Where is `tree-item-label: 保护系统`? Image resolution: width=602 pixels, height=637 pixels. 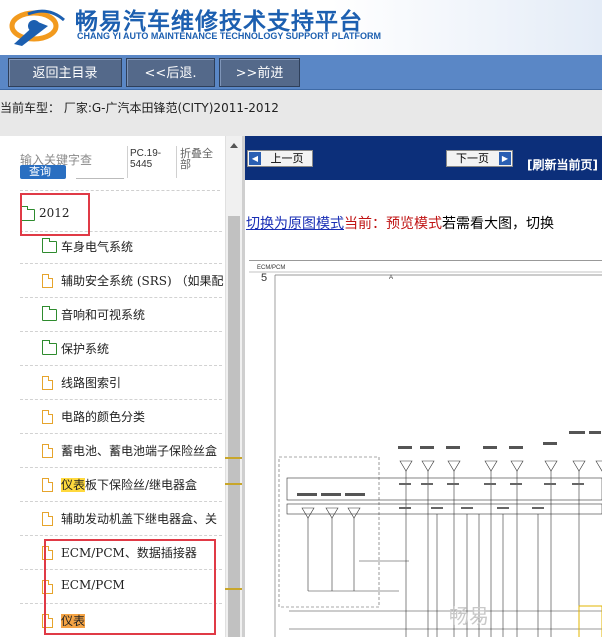
tree-item-label: 保护系统 is located at coordinates (85, 348).